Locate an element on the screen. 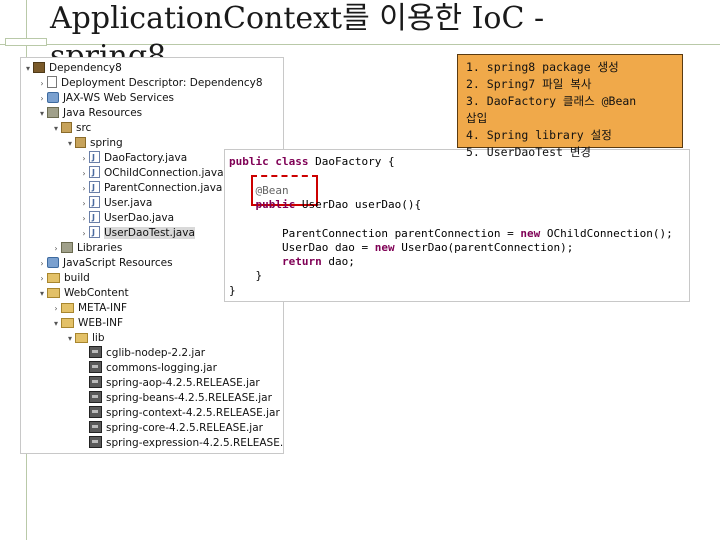 This screenshot has width=720, height=540. tree-item-label: JavaScript Resources is located at coordinates (118, 263).